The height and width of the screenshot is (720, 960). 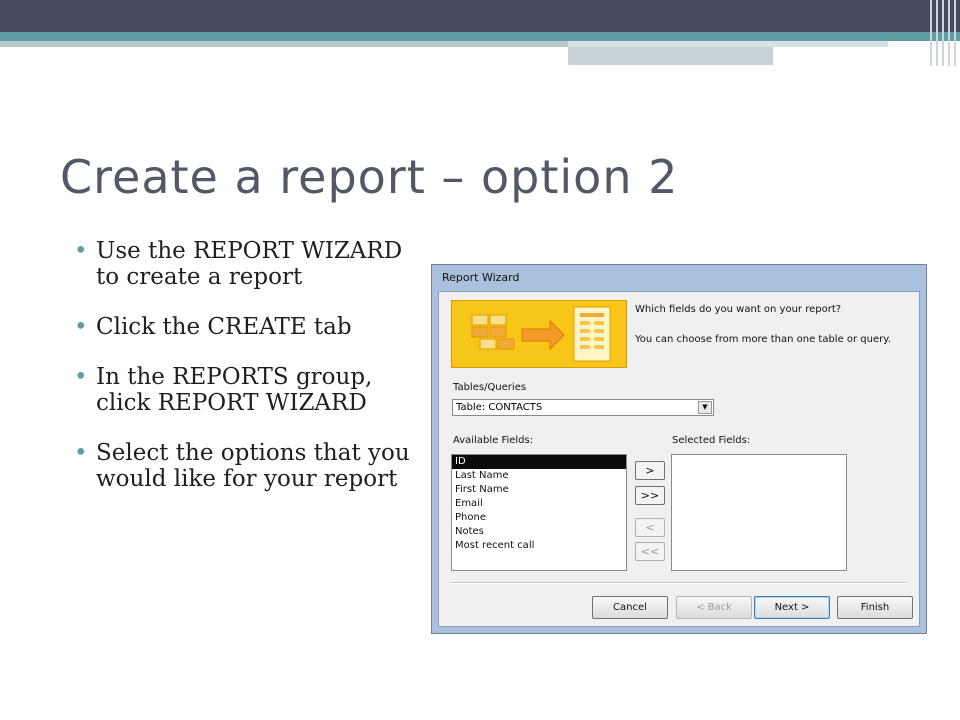 I want to click on slide-corner-stripes, so click(x=943, y=33).